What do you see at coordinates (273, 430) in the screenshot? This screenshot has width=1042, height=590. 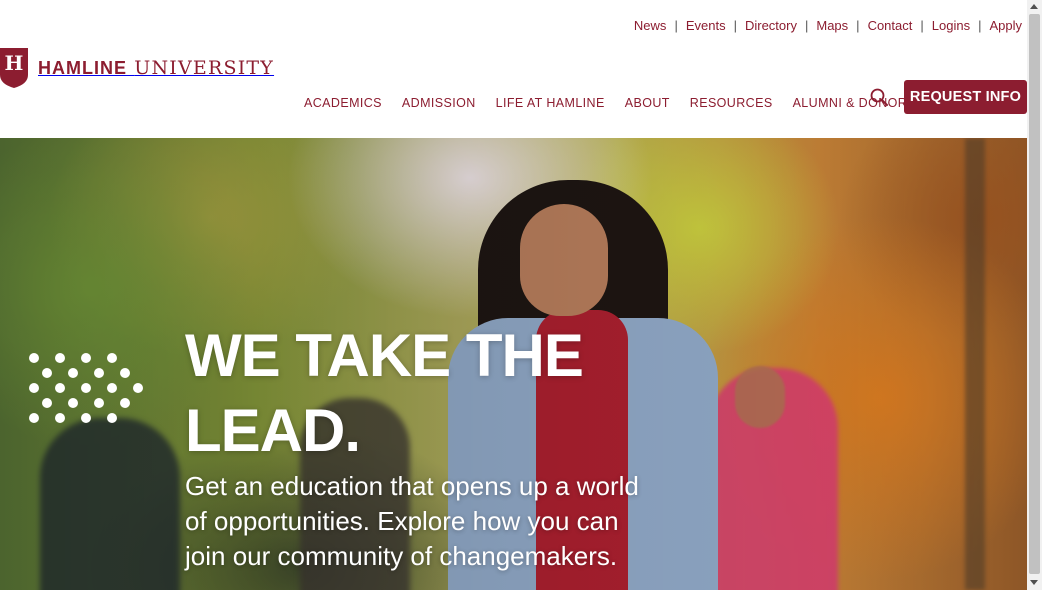 I see `hero-headline-line2: LEAD.` at bounding box center [273, 430].